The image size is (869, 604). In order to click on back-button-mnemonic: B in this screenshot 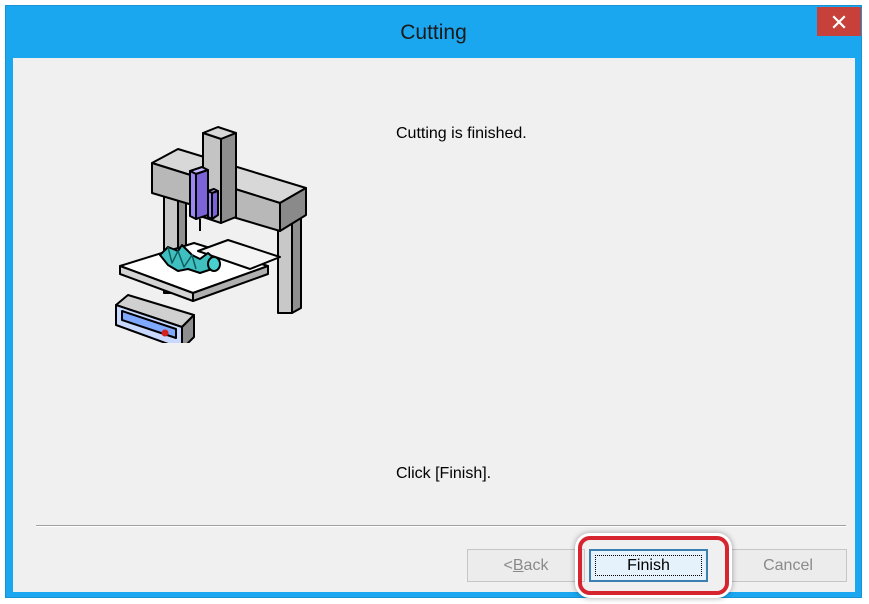, I will do `click(518, 565)`.